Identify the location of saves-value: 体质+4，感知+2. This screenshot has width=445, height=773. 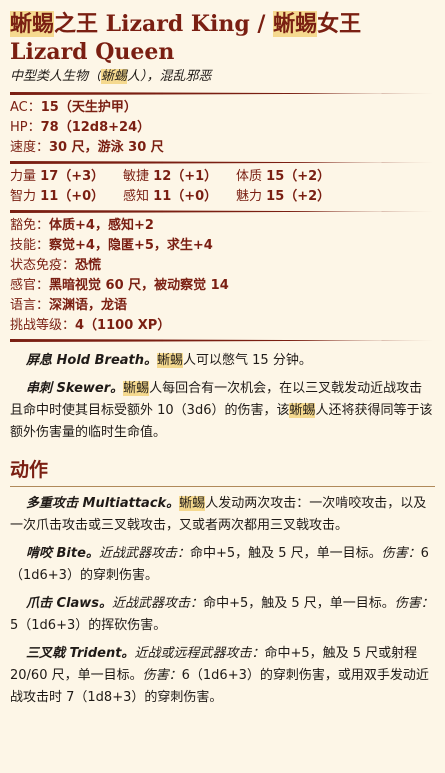
(101, 225).